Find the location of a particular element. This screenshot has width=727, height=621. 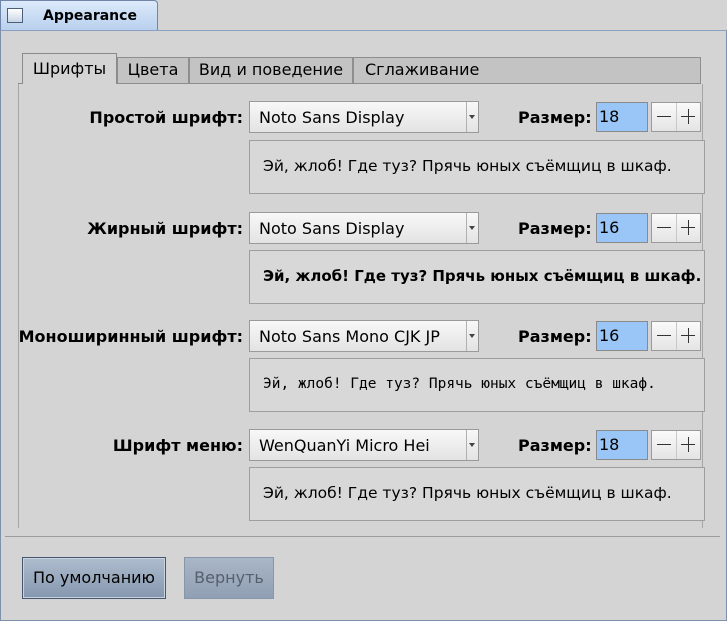

tab-antialiasing: Сглаживание is located at coordinates (527, 70).